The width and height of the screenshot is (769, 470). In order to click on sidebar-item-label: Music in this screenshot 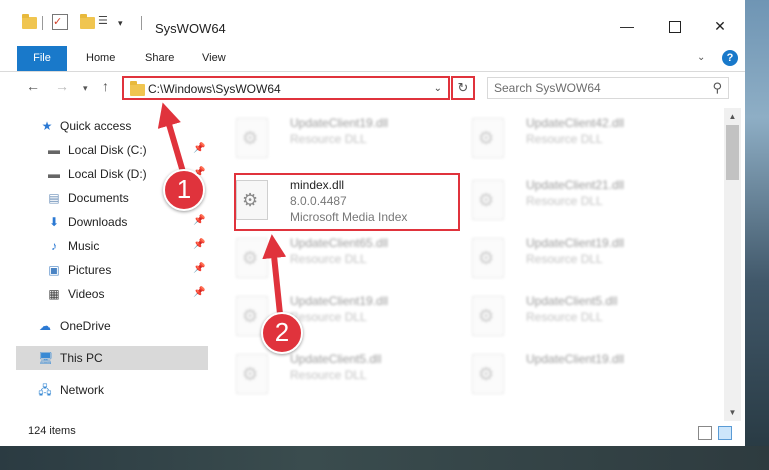, I will do `click(84, 246)`.